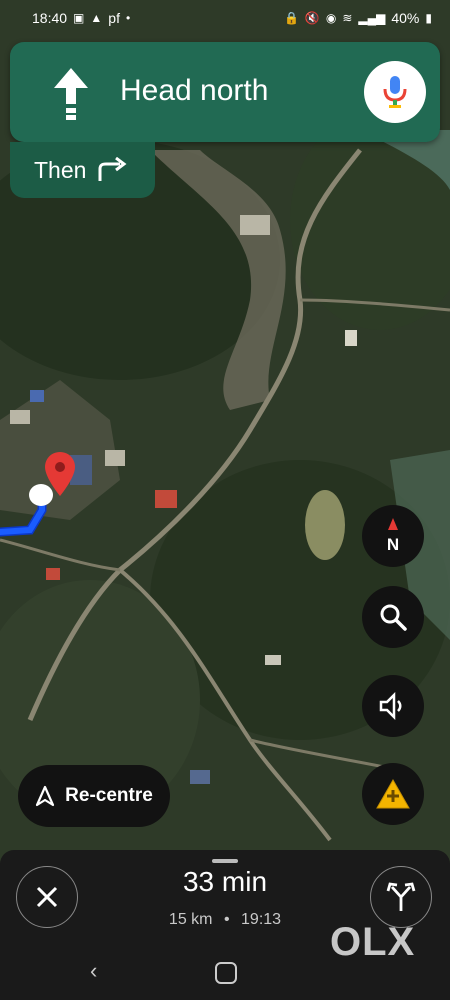 The width and height of the screenshot is (450, 1000). I want to click on lock-icon: 🔒, so click(291, 18).